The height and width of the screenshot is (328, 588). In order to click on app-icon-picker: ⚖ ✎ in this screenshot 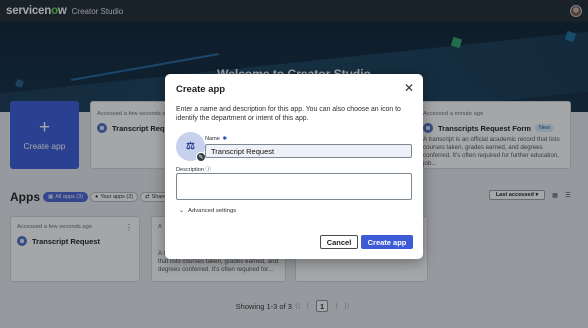, I will do `click(191, 147)`.